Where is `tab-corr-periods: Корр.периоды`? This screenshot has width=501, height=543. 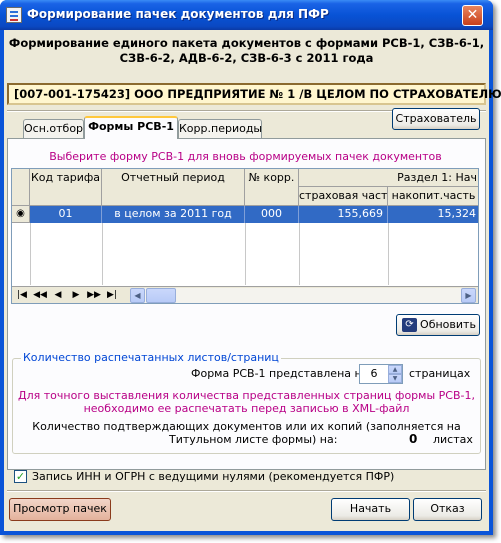
tab-corr-periods: Корр.периоды is located at coordinates (220, 129).